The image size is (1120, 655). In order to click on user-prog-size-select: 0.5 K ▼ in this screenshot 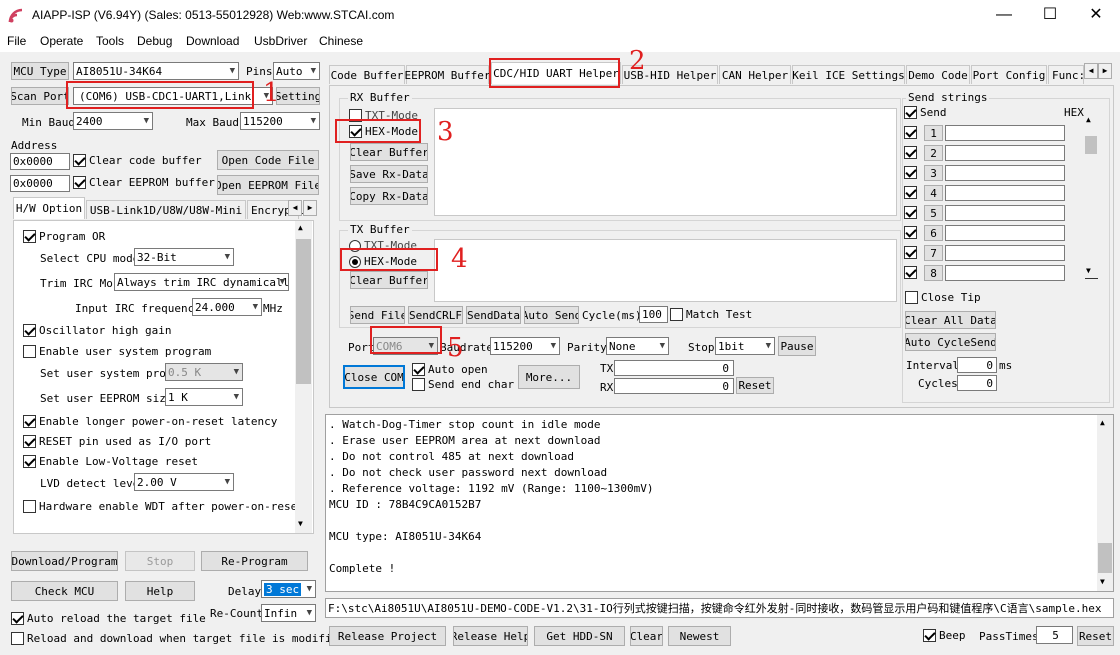, I will do `click(204, 372)`.